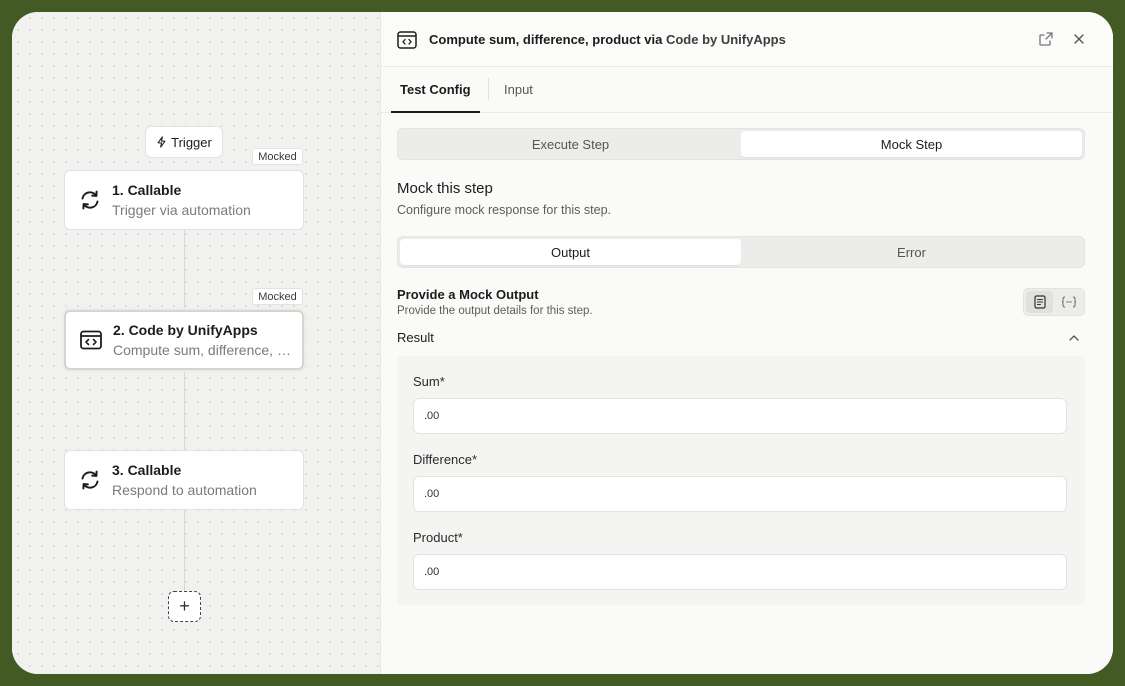 The height and width of the screenshot is (686, 1125). Describe the element at coordinates (184, 200) in the screenshot. I see `workflow-node-callable-trigger: 1. Callable Trigger via automation` at that location.